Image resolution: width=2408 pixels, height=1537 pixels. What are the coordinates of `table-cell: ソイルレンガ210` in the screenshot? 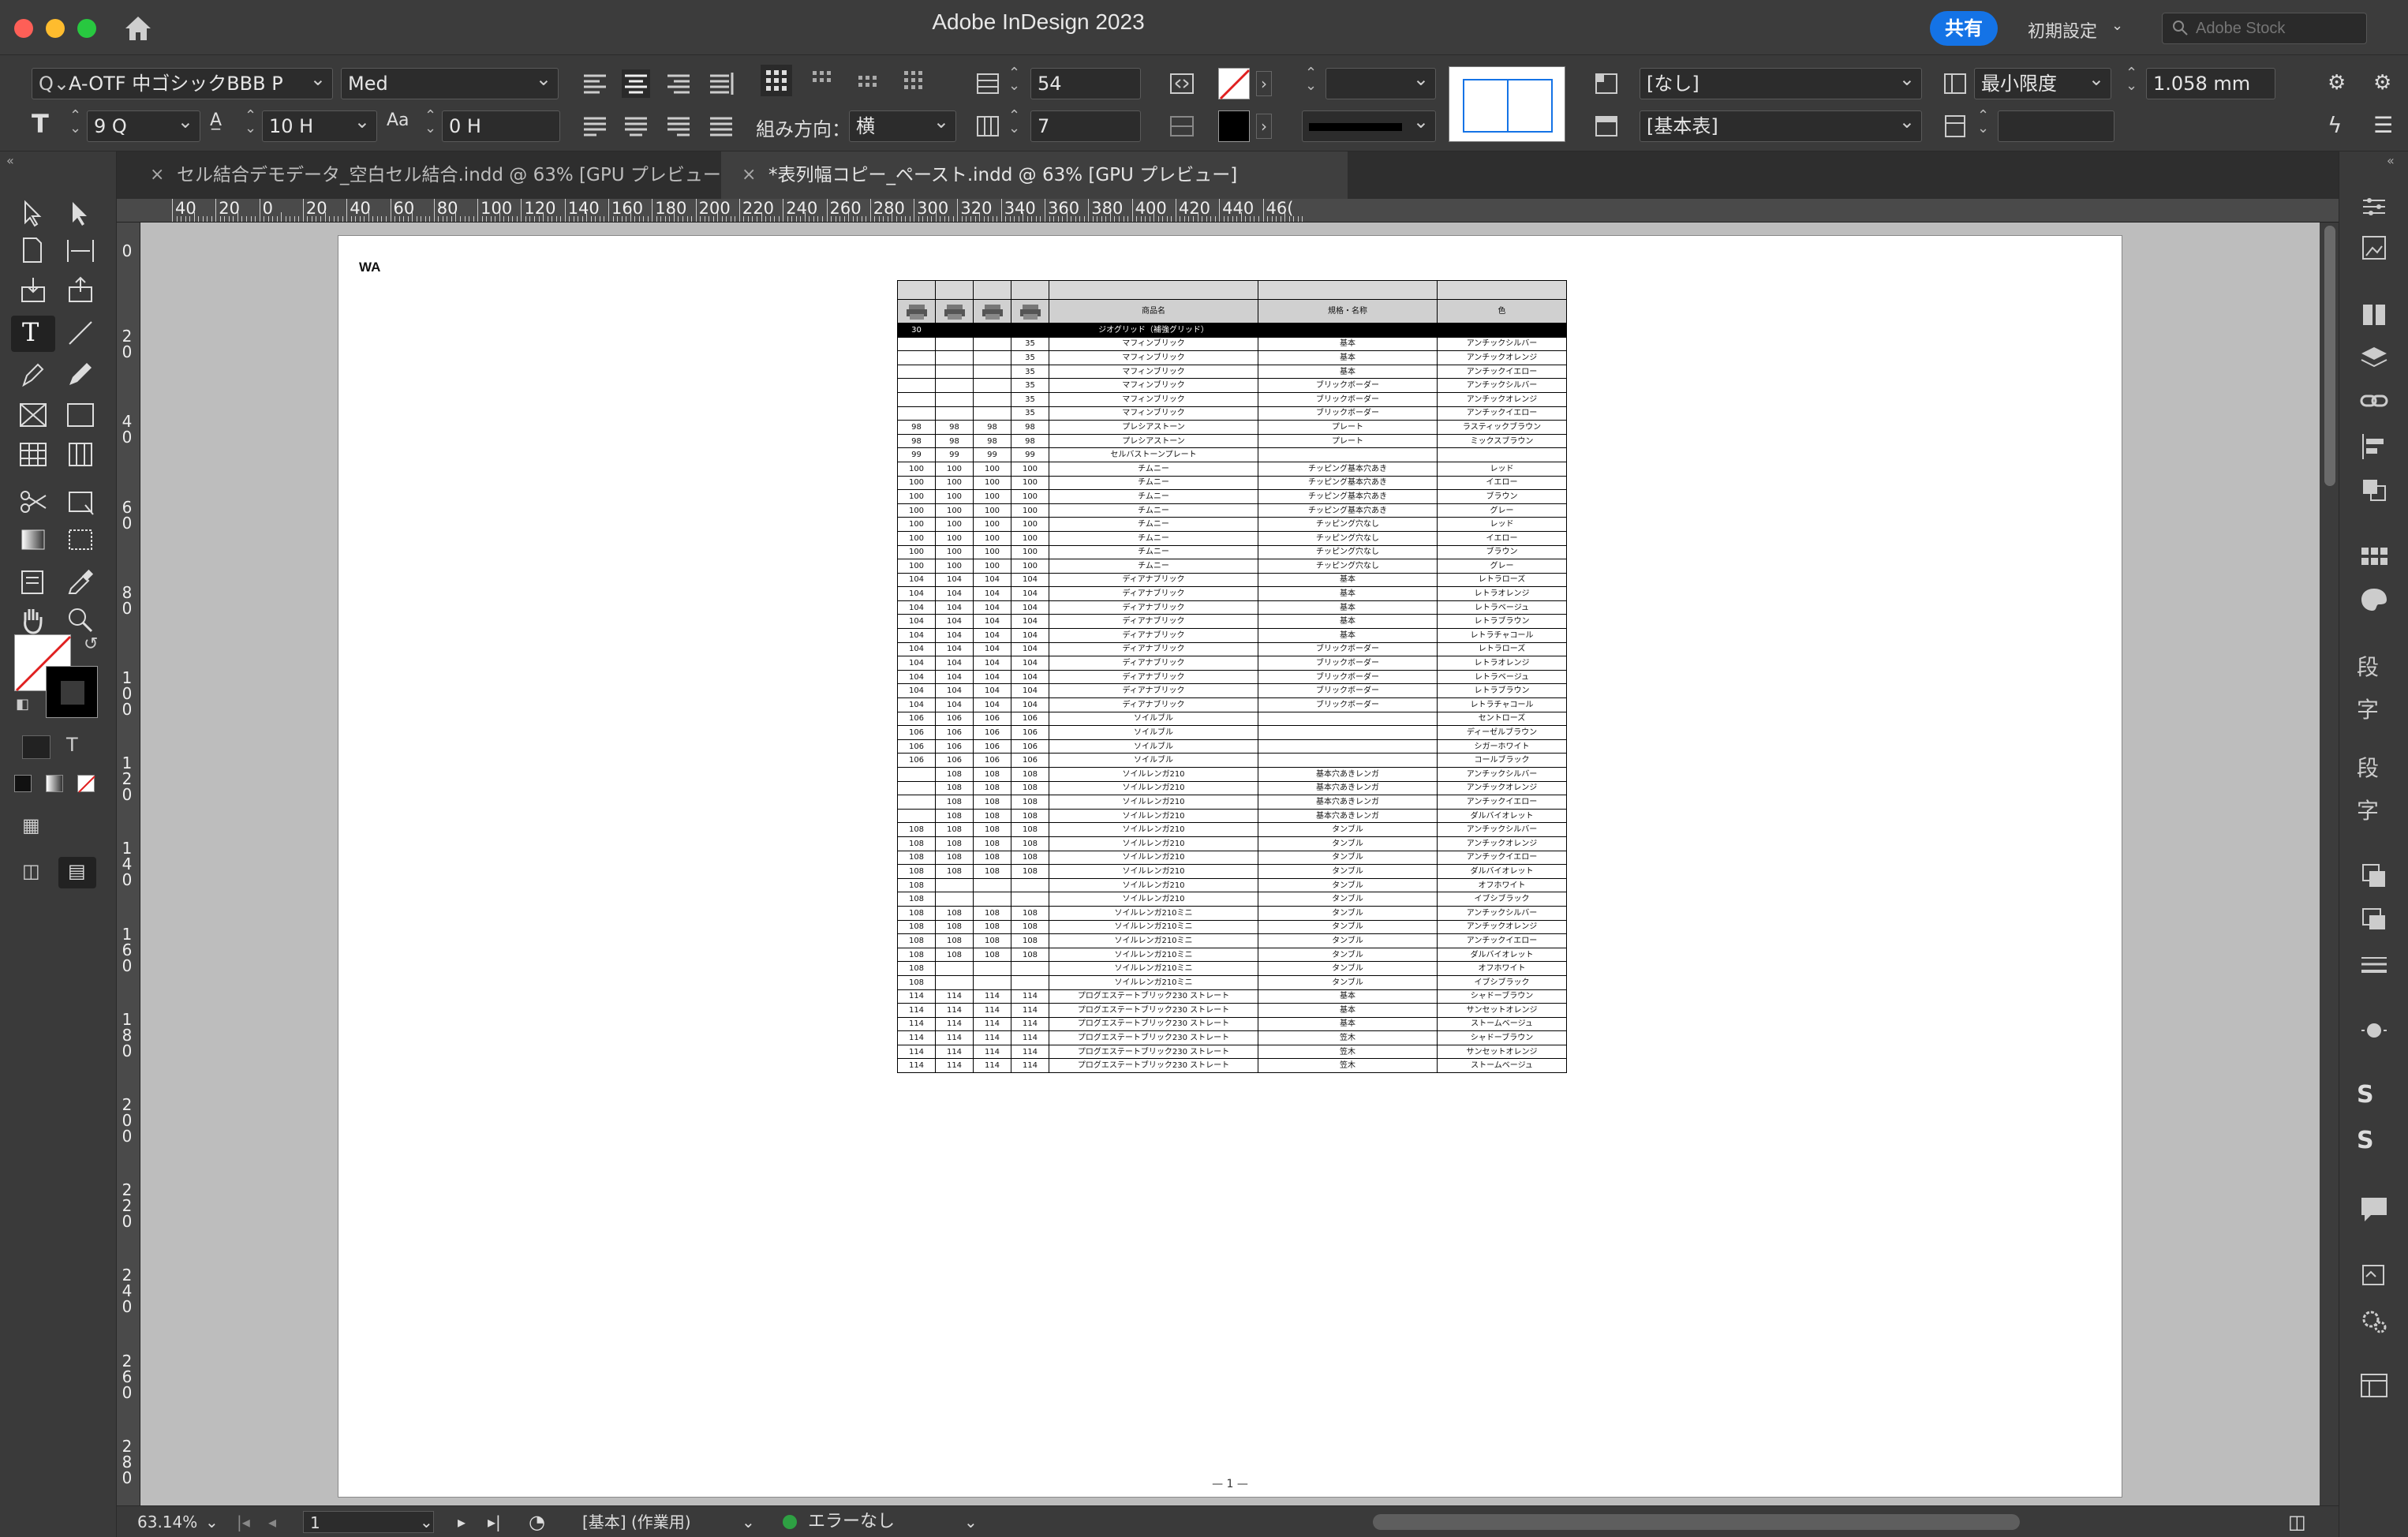 It's located at (1153, 871).